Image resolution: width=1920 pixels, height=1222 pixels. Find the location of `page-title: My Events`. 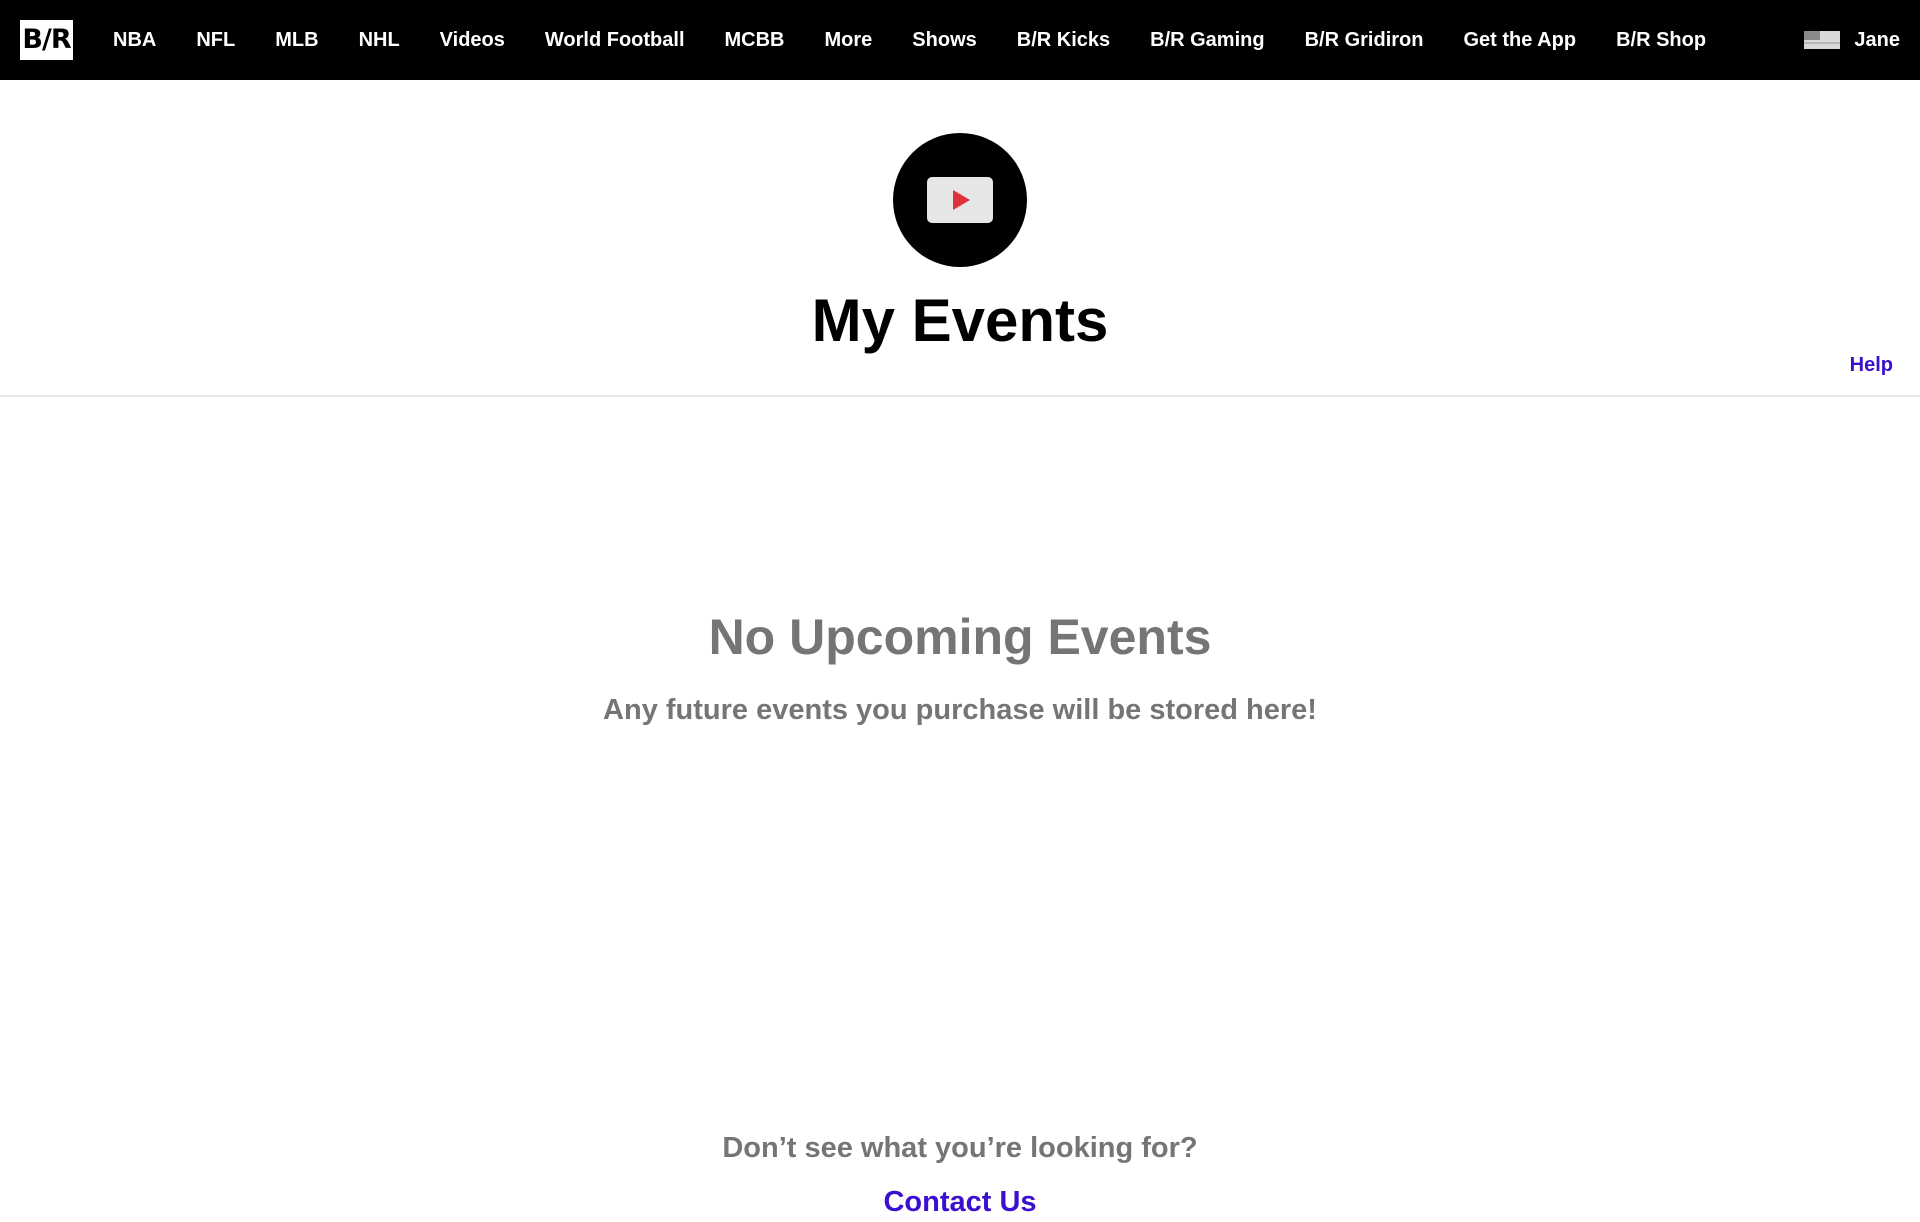

page-title: My Events is located at coordinates (960, 320).